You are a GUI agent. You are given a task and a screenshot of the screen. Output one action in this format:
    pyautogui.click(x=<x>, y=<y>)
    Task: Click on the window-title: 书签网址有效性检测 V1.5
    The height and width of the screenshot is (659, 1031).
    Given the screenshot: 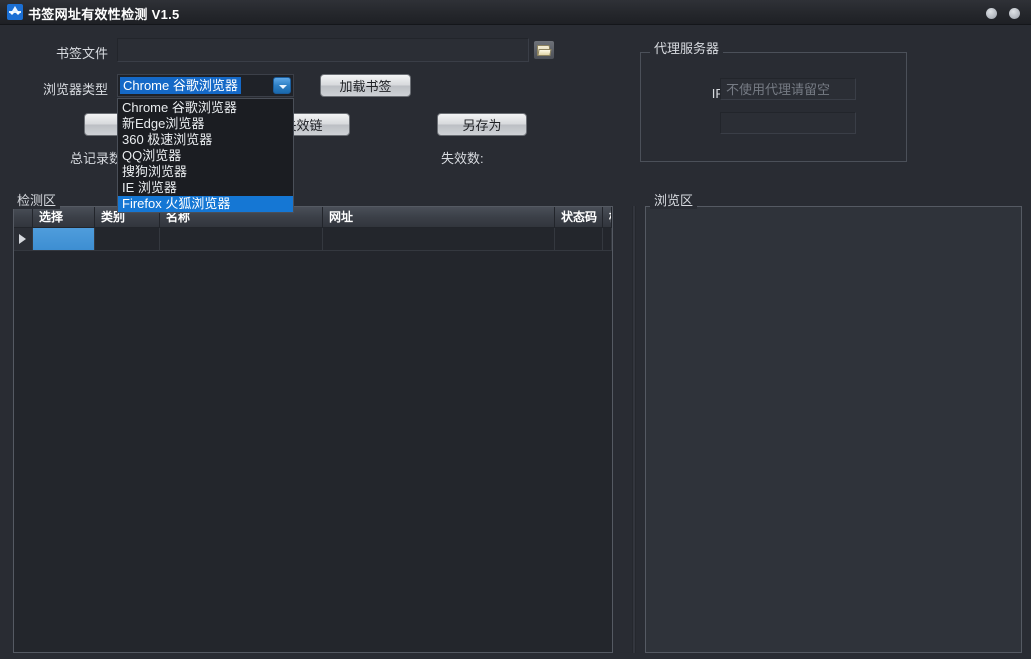 What is the action you would take?
    pyautogui.click(x=104, y=14)
    